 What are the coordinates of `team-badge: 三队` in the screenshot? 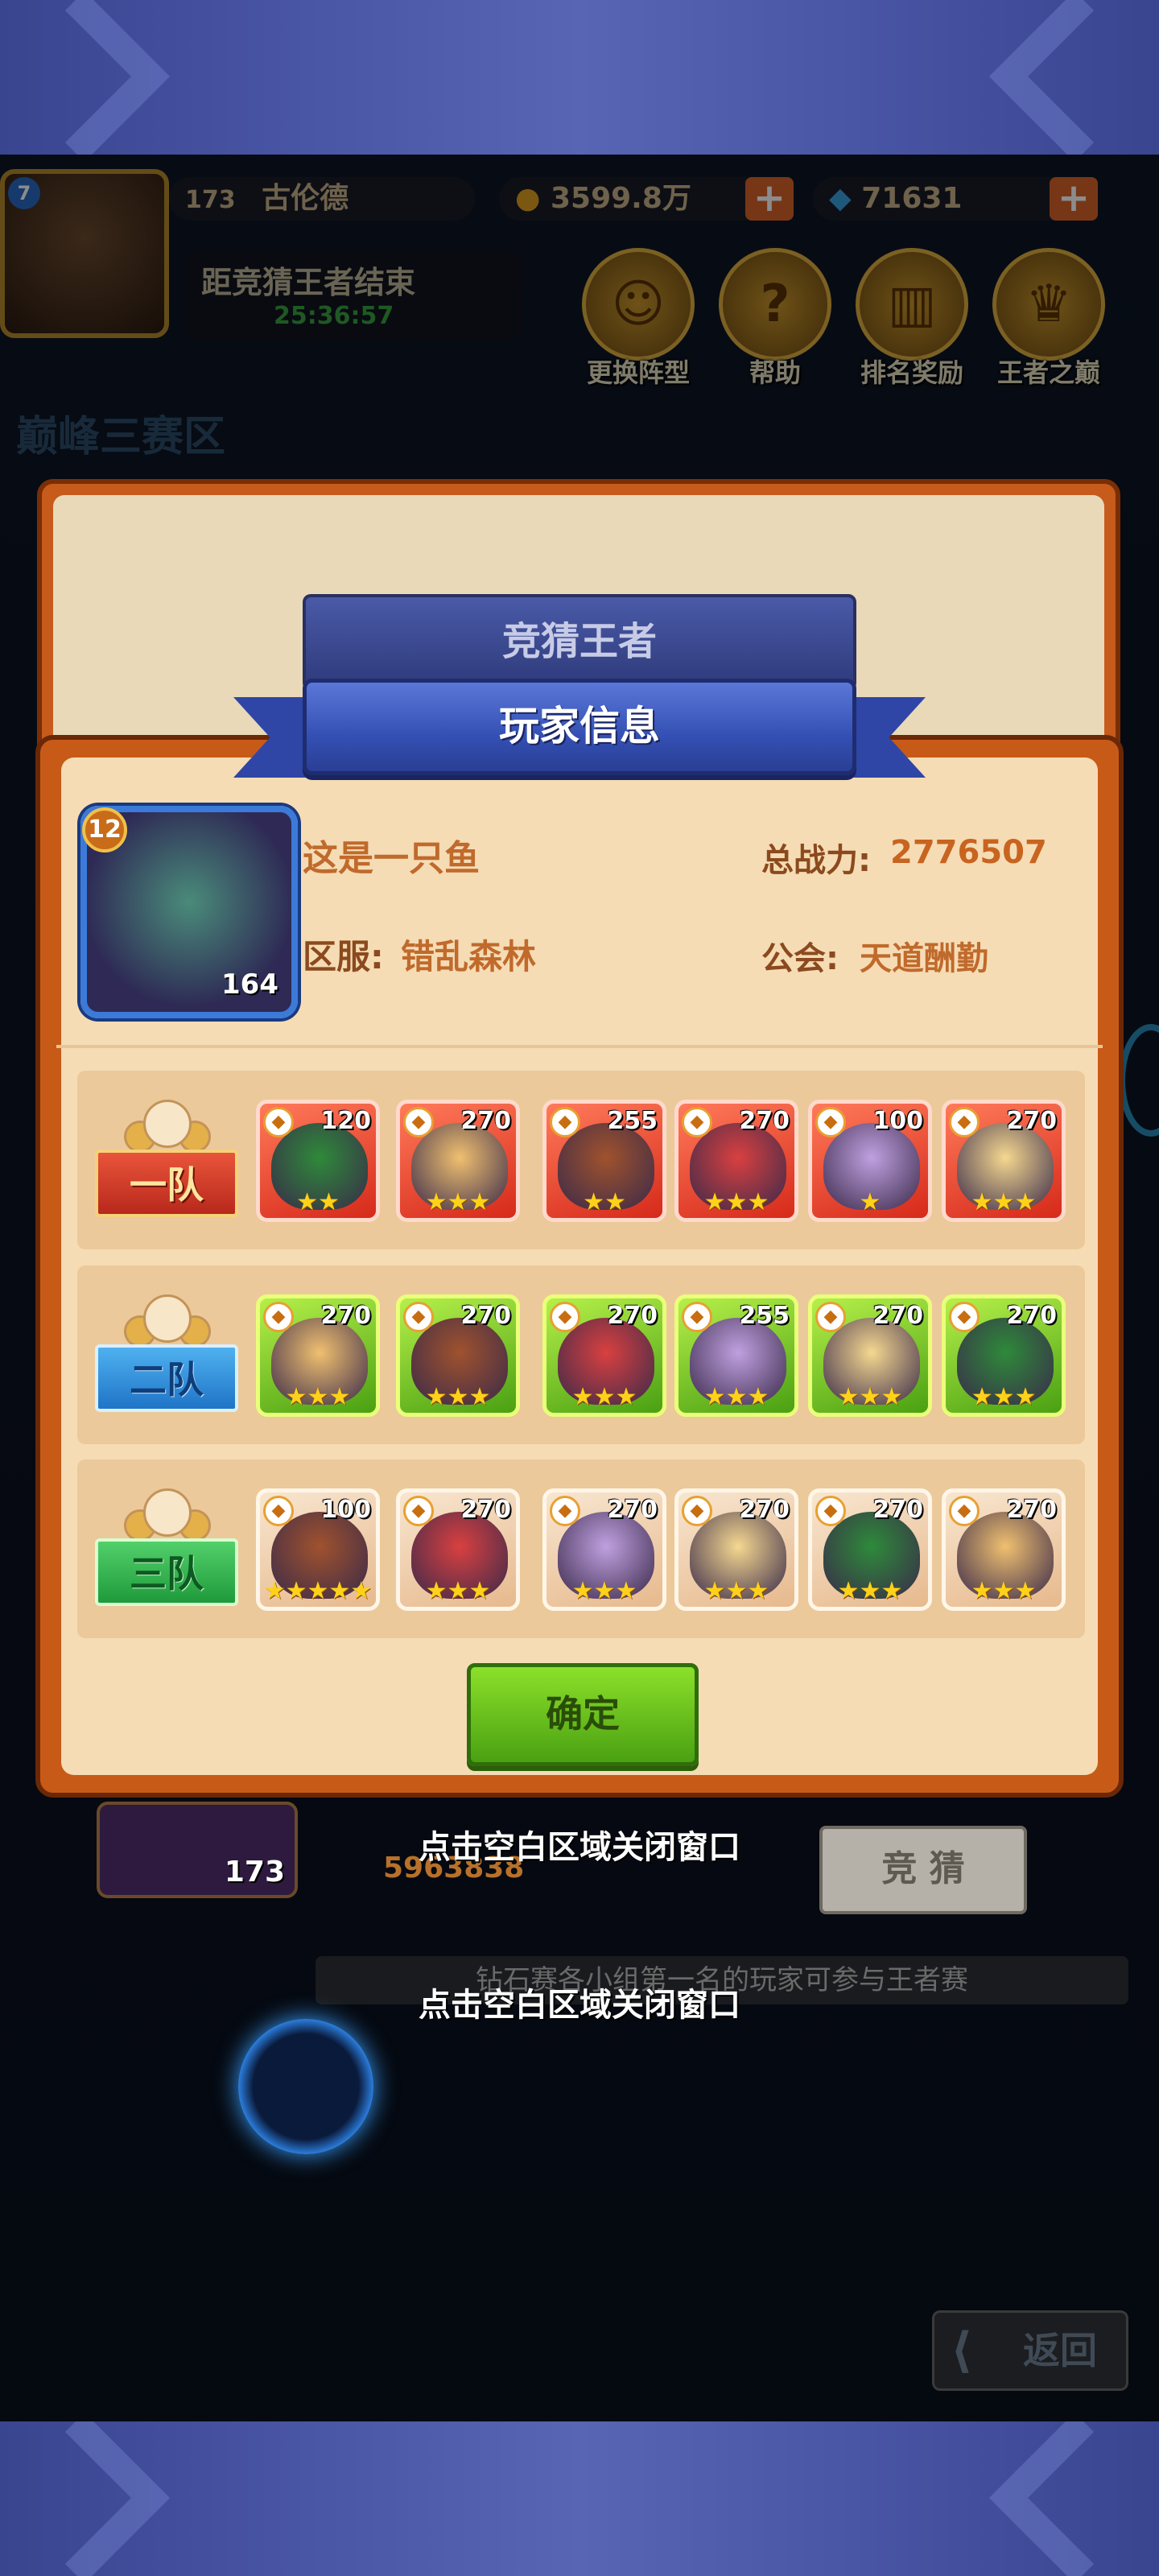 It's located at (166, 1548).